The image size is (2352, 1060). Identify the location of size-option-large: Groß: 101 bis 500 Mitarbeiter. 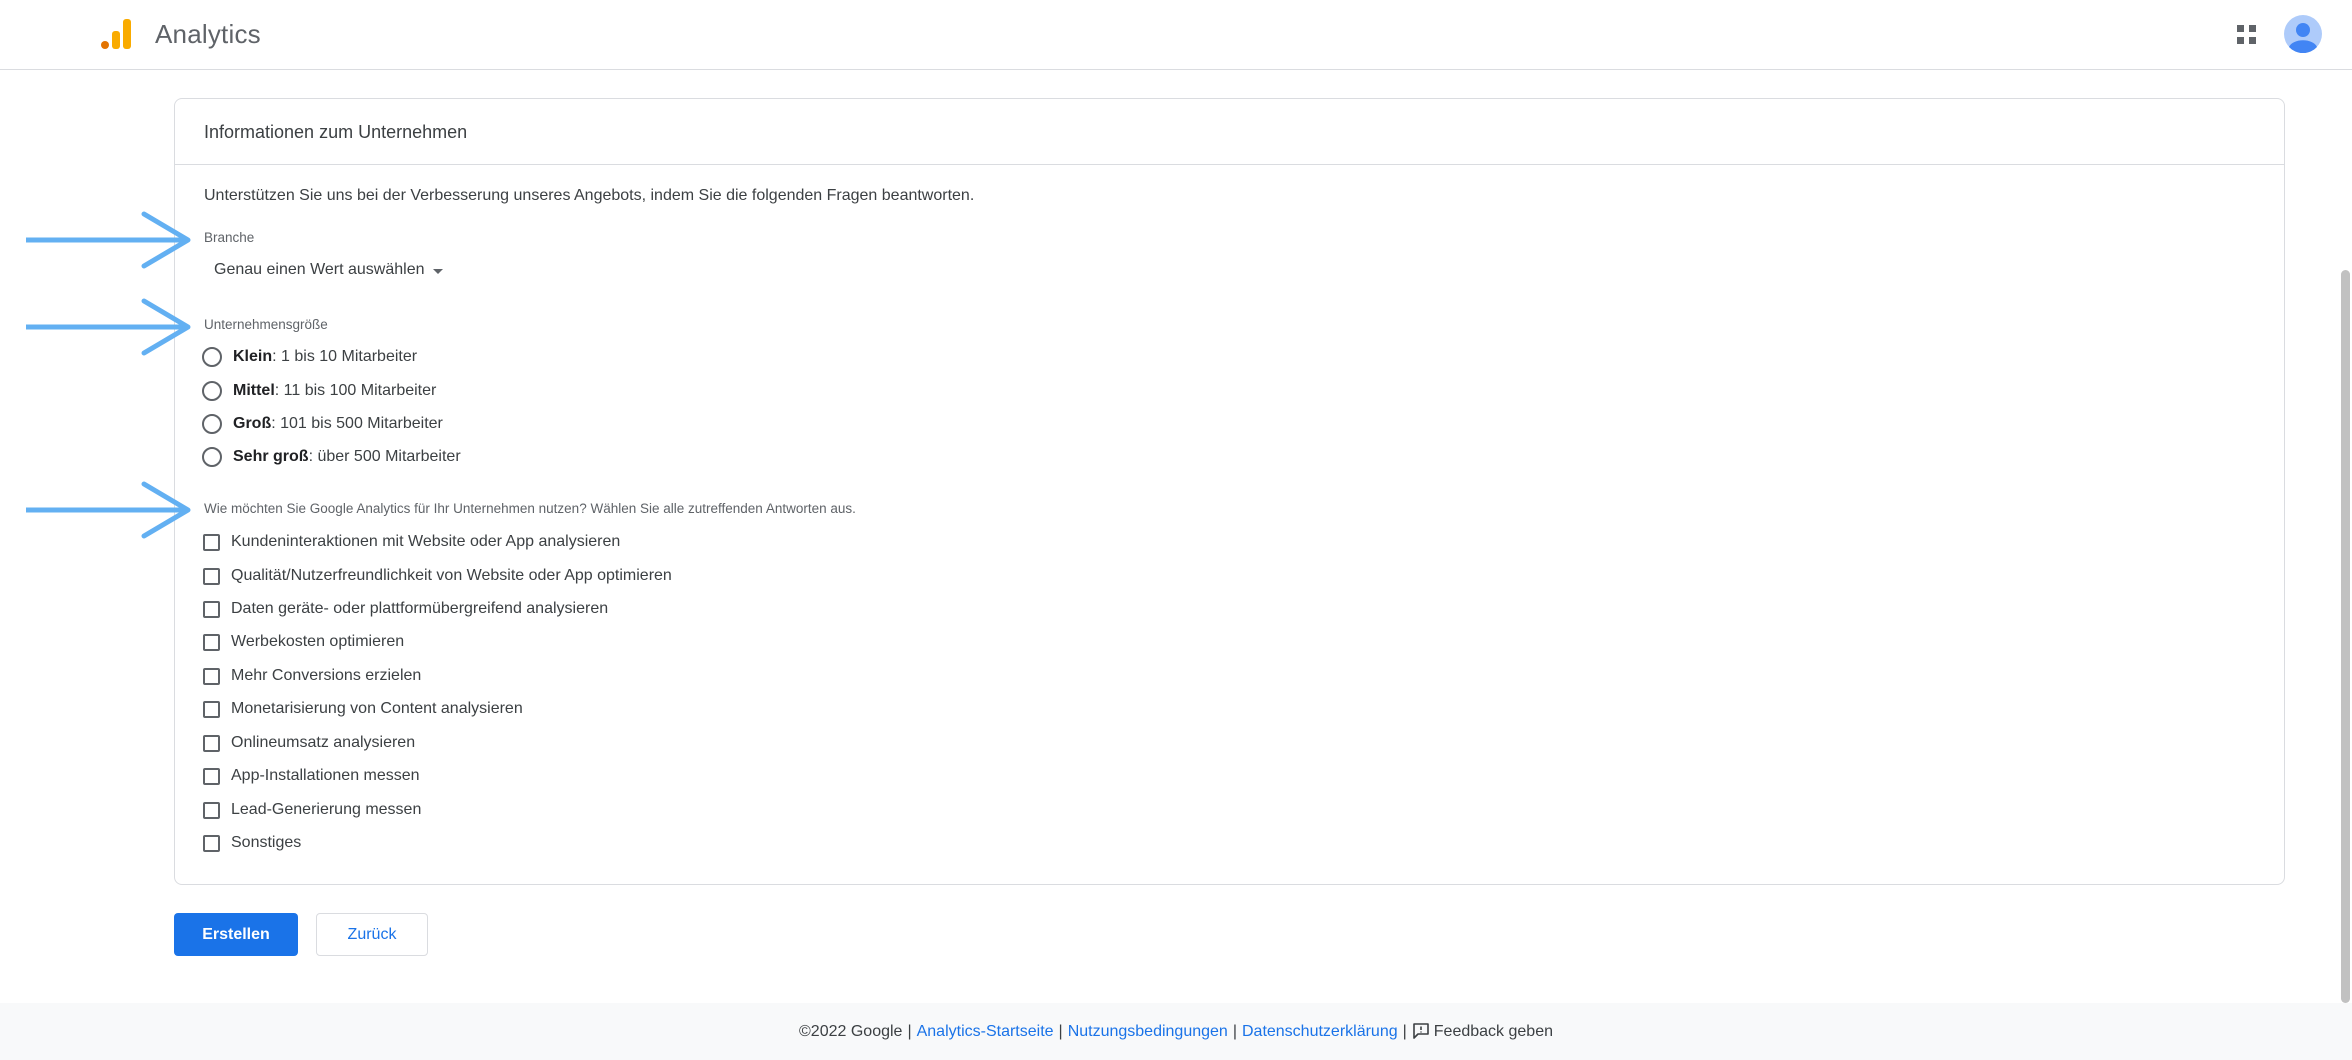
(322, 424).